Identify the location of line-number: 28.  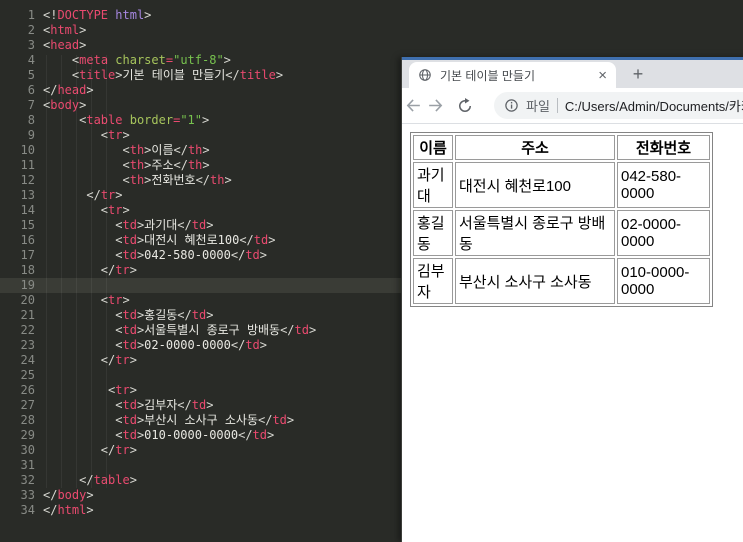
(27, 420).